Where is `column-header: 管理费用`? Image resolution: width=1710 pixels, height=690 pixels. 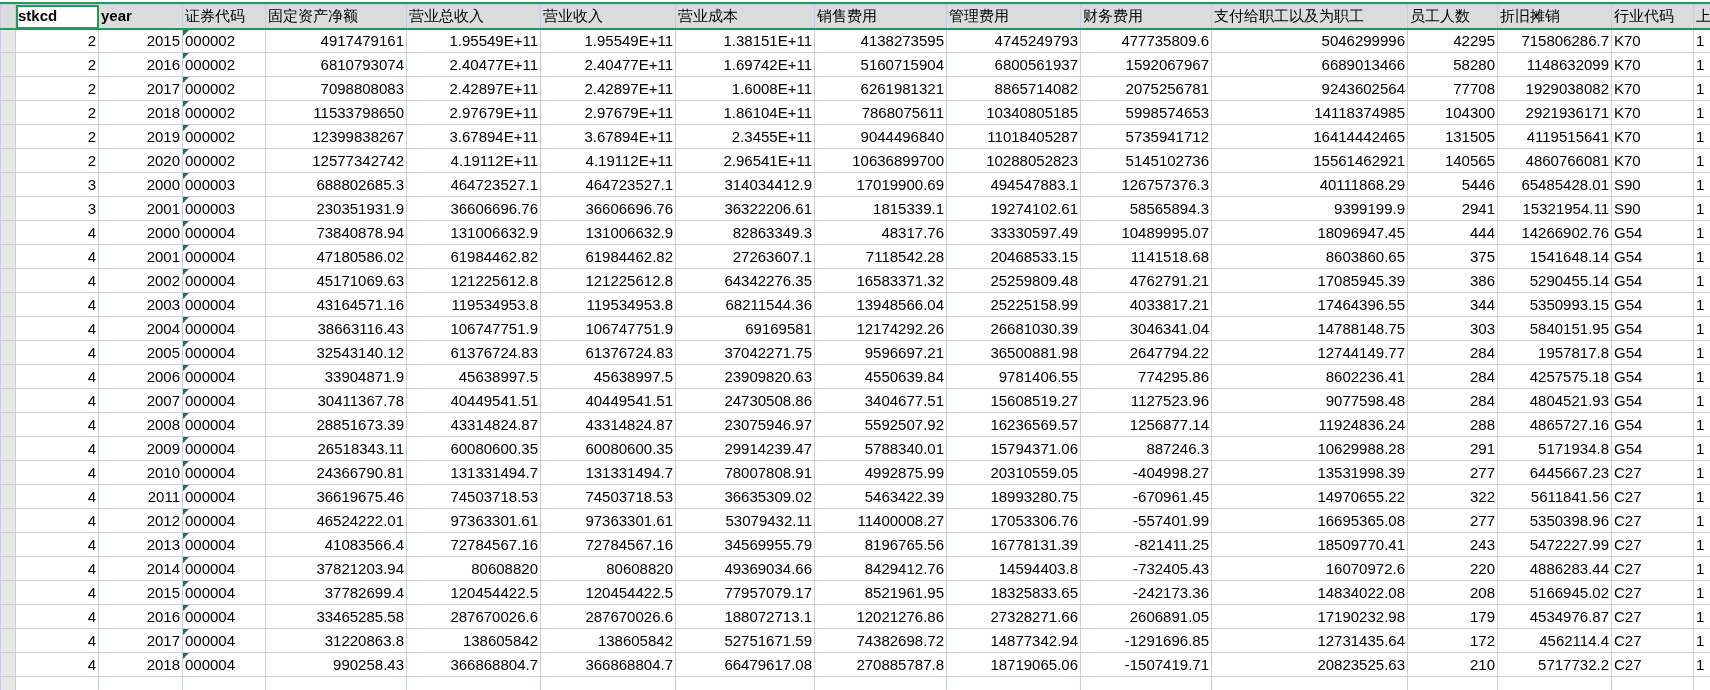 column-header: 管理费用 is located at coordinates (1013, 16).